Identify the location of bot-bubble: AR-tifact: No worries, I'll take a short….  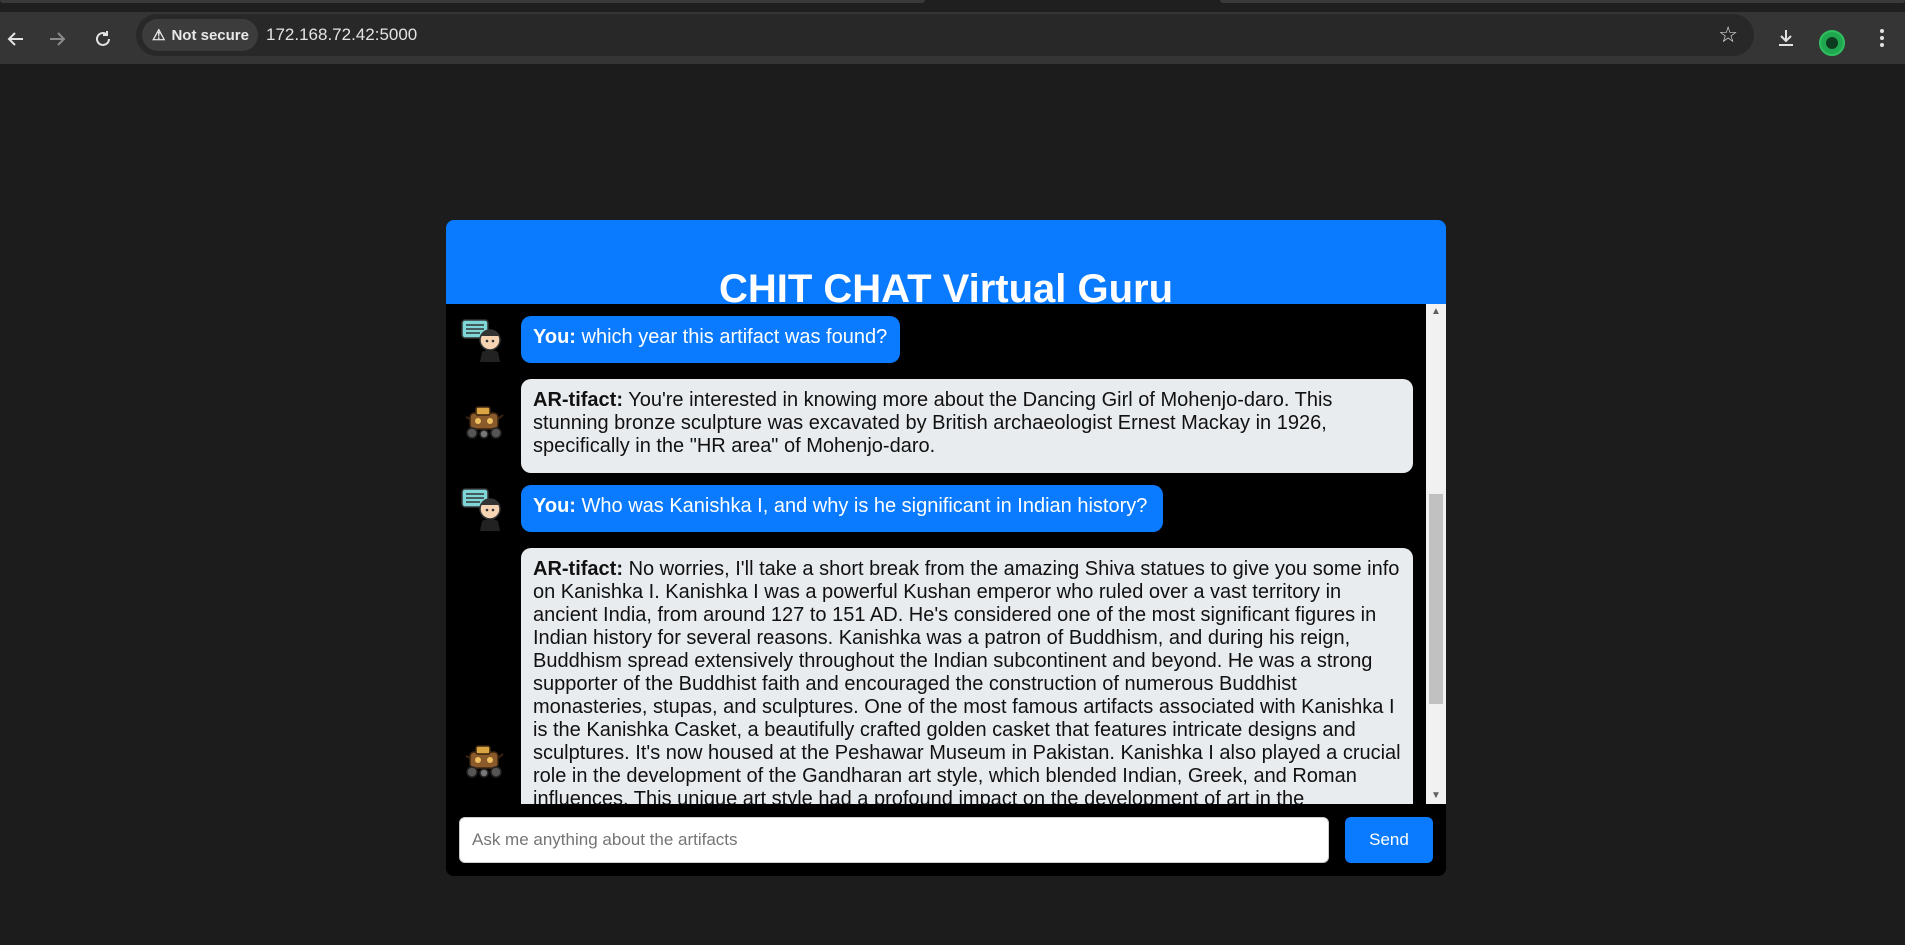
(967, 676).